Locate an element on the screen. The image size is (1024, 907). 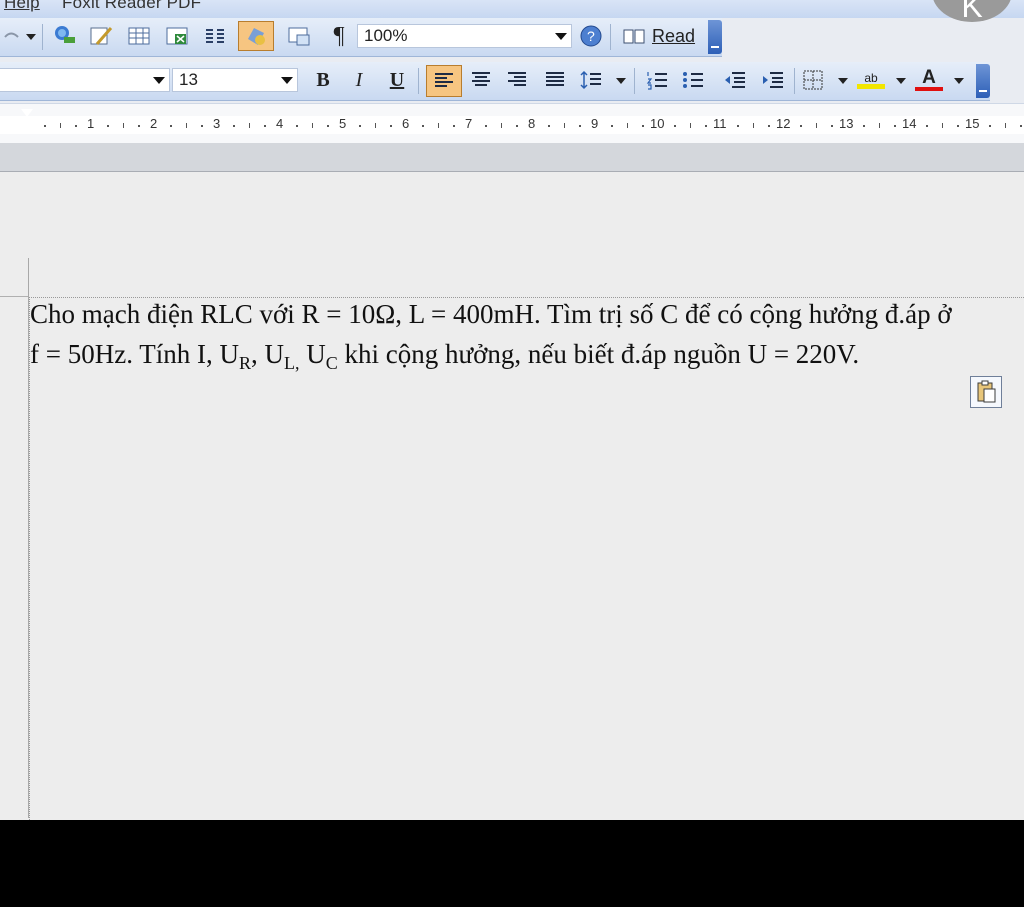
font-name-dropdown-icon is located at coordinates (159, 80).